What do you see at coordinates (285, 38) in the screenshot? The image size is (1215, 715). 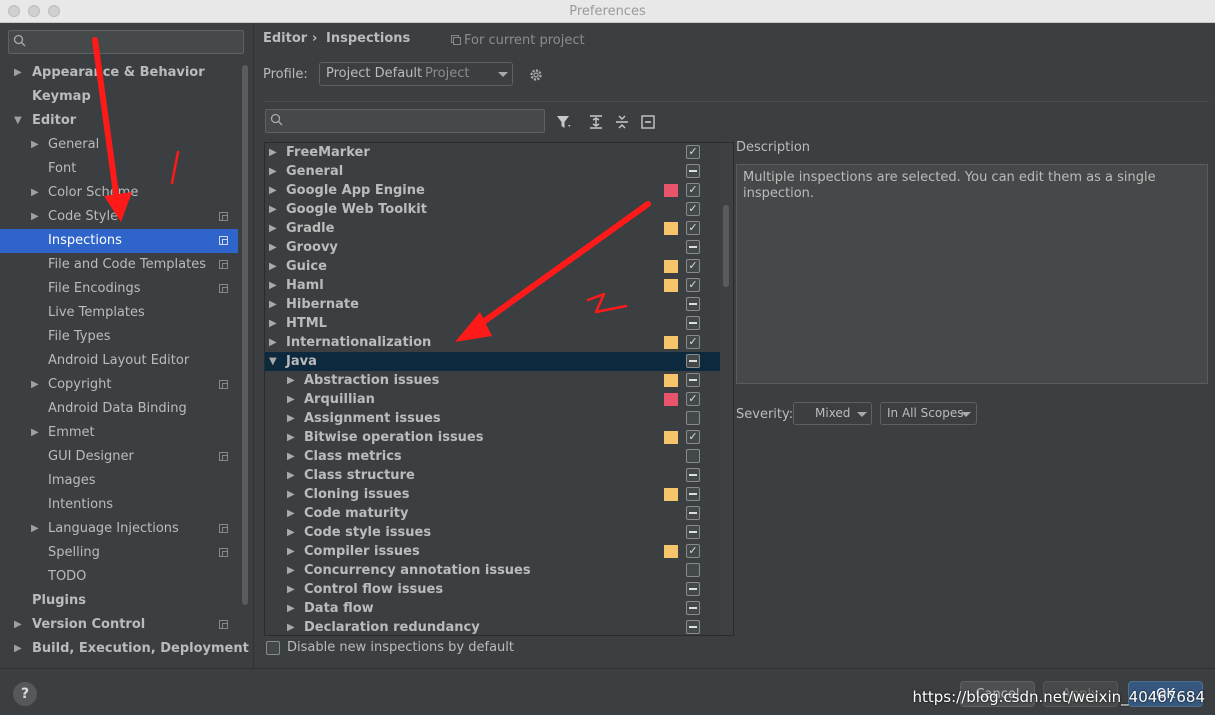 I see `breadcrumb-editor: Editor` at bounding box center [285, 38].